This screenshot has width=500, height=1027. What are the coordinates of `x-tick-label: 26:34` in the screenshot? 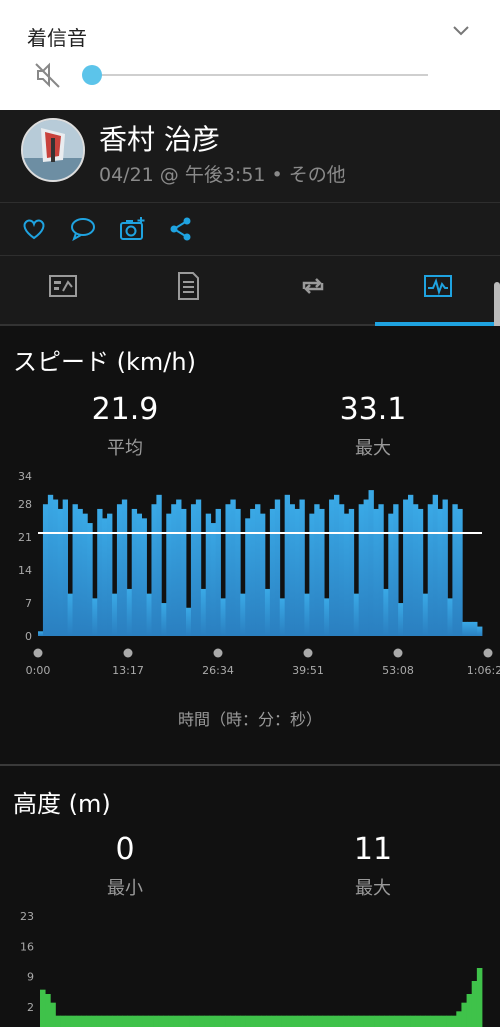 It's located at (218, 670).